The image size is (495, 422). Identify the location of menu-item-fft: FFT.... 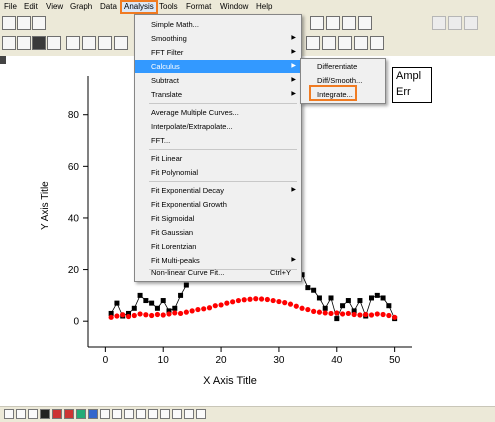
(218, 140).